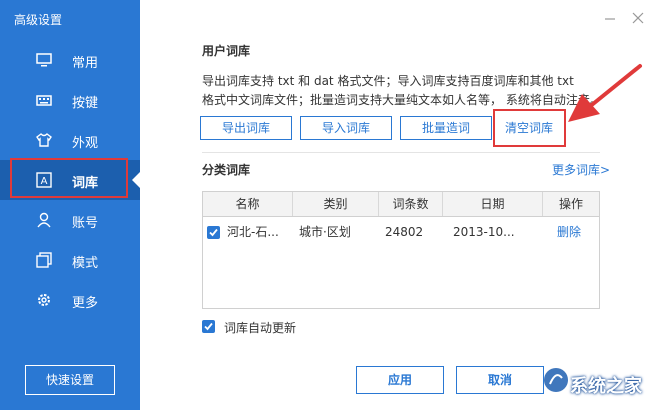 The height and width of the screenshot is (410, 660). What do you see at coordinates (246, 128) in the screenshot?
I see `export-lexicon-button: 导出词库` at bounding box center [246, 128].